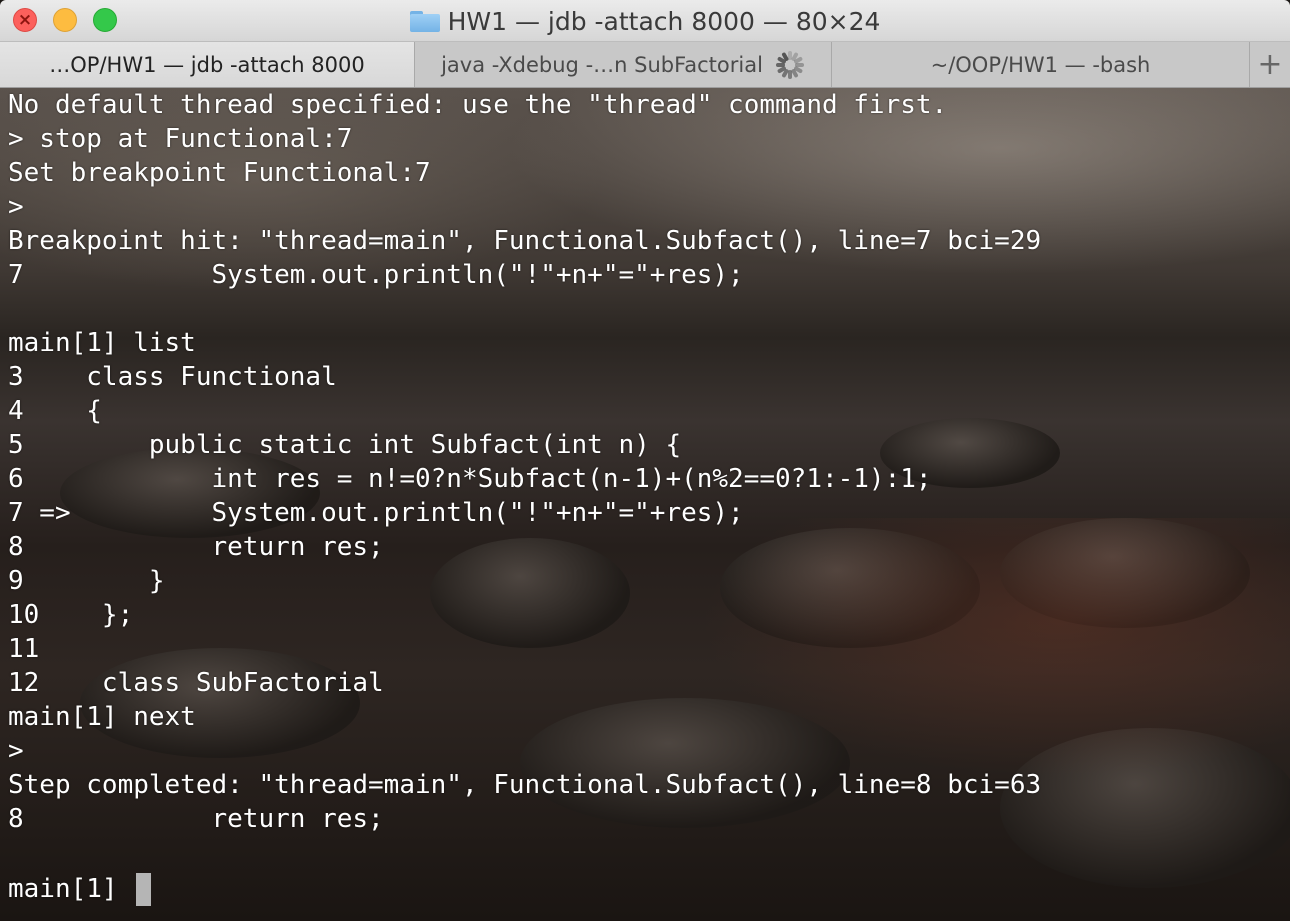 This screenshot has height=921, width=1290. What do you see at coordinates (524, 889) in the screenshot?
I see `command-prompt: main[1]` at bounding box center [524, 889].